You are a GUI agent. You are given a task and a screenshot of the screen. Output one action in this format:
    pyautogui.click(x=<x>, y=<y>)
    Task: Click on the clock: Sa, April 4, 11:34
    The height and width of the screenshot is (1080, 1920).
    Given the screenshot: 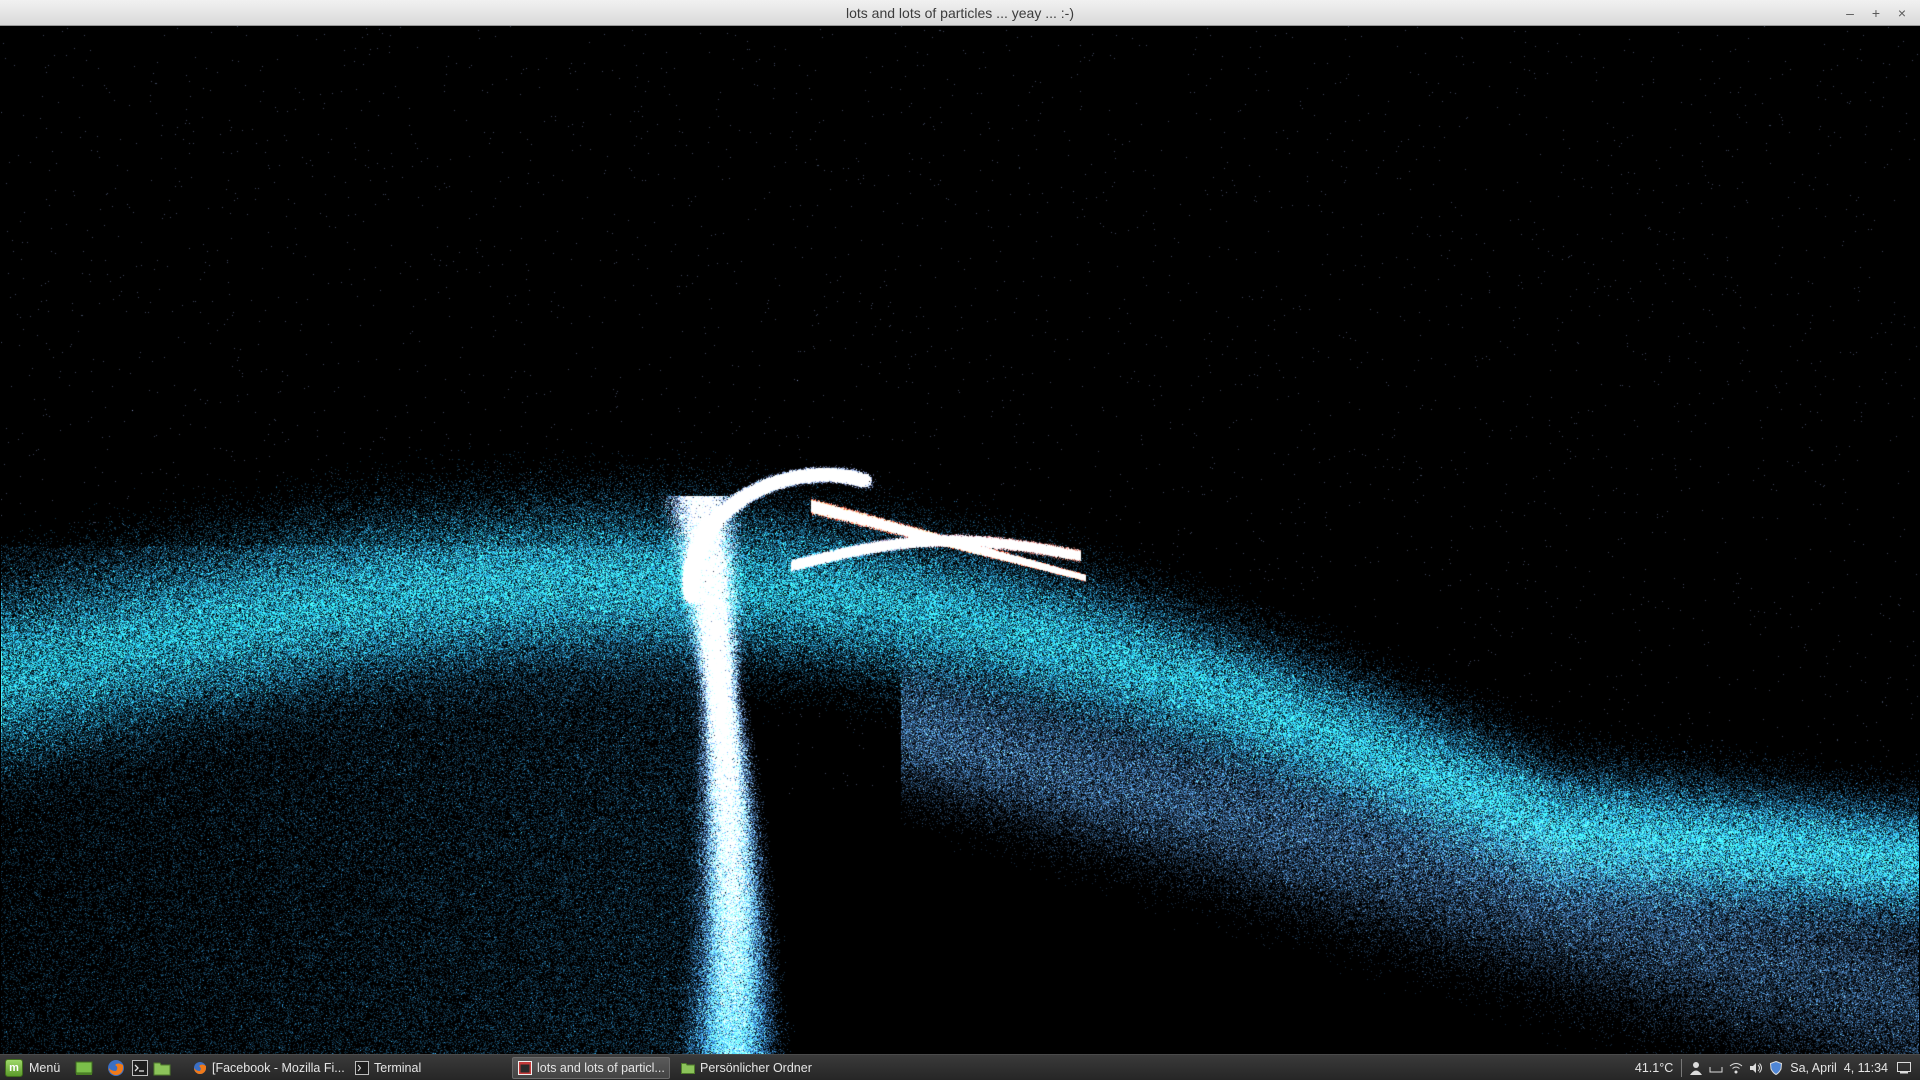 What is the action you would take?
    pyautogui.click(x=1839, y=1068)
    